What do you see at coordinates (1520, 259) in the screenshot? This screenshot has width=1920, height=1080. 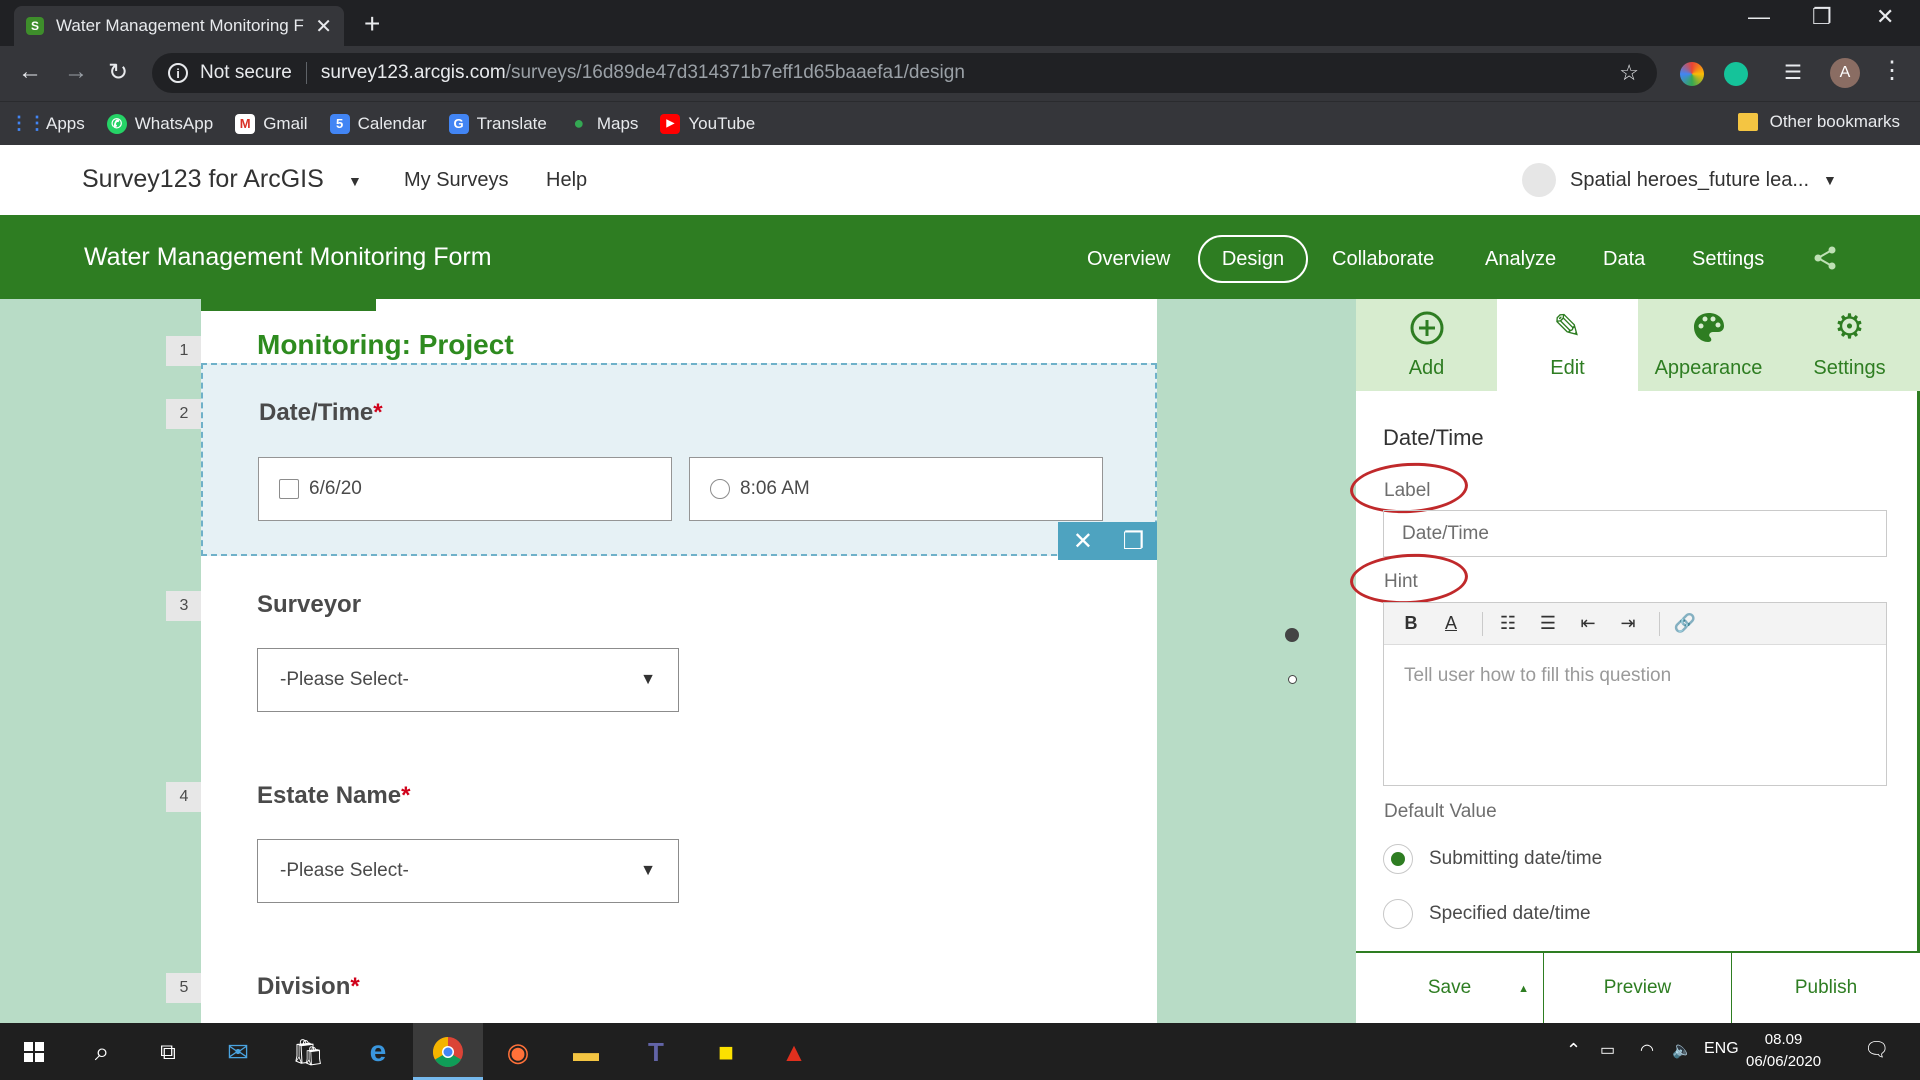 I see `tab-analyze: Analyze` at bounding box center [1520, 259].